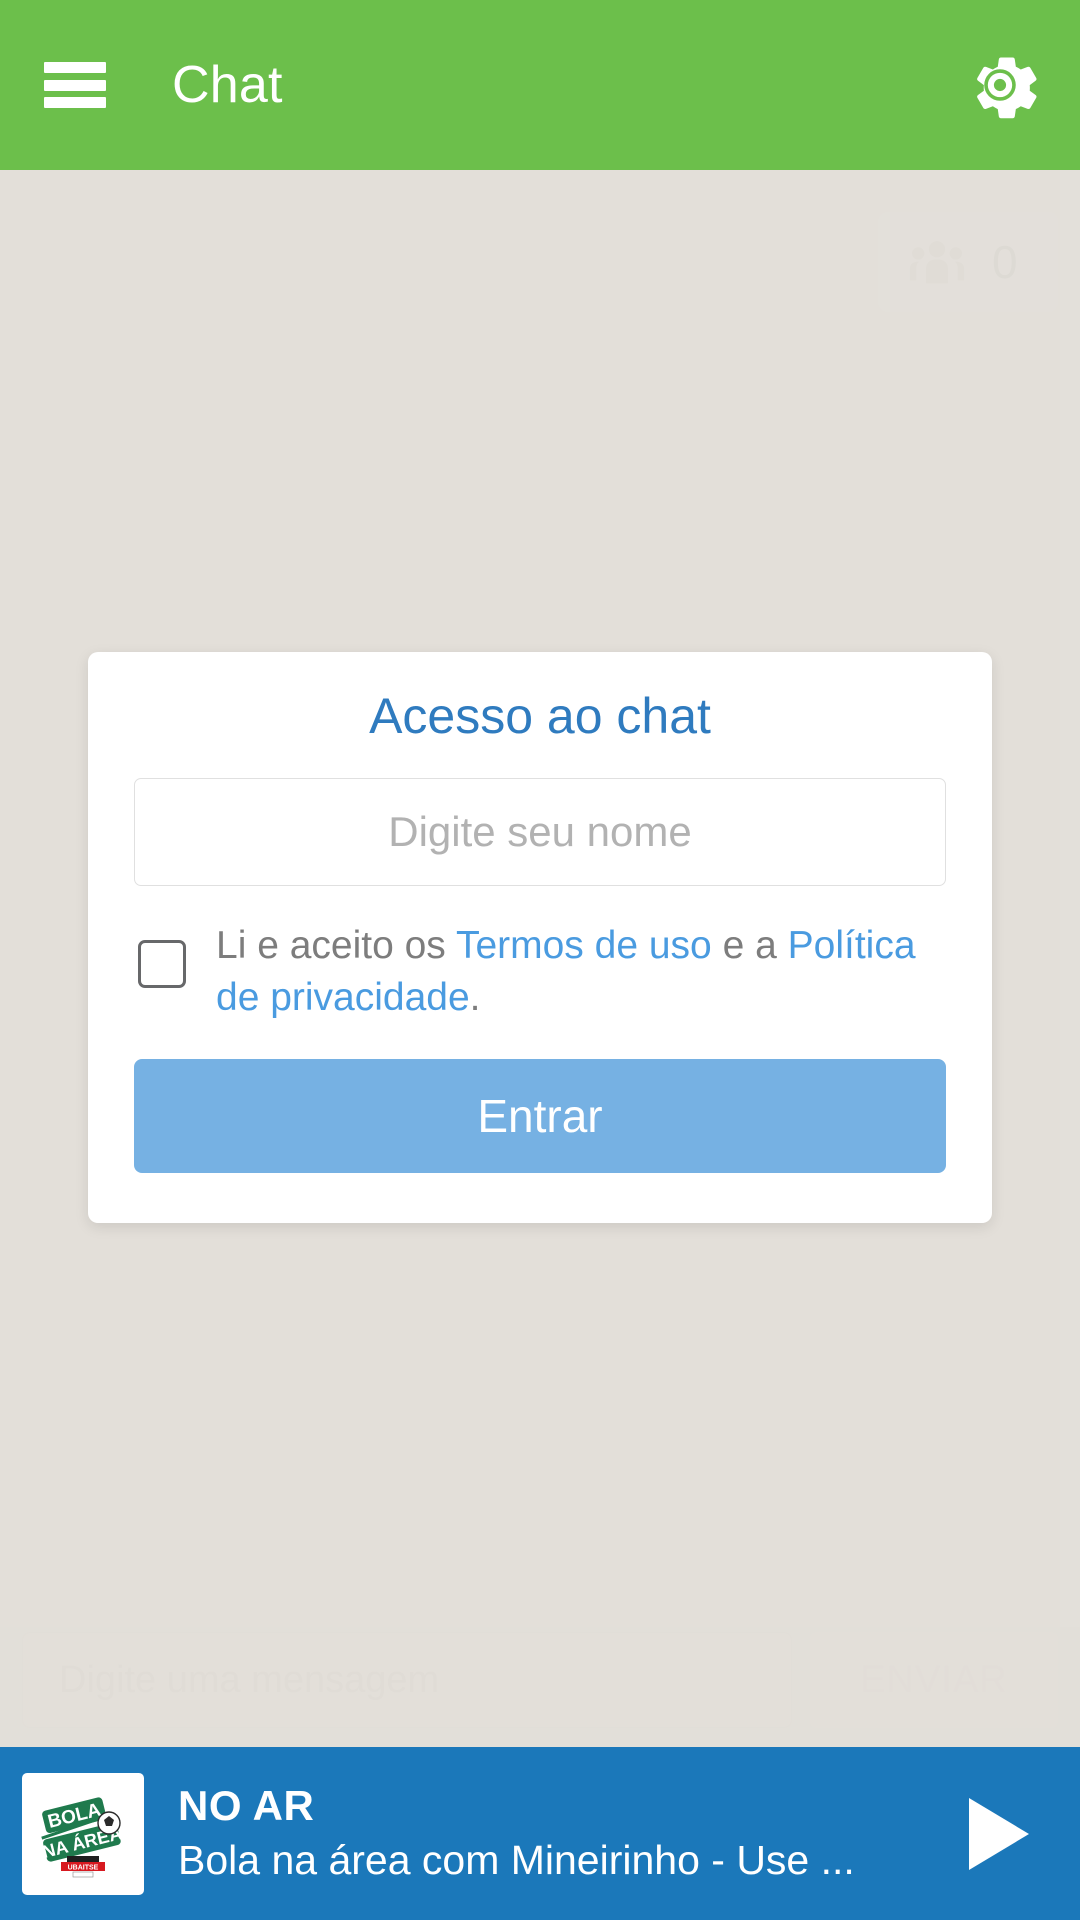  What do you see at coordinates (540, 715) in the screenshot?
I see `dialog-title: Acesso ao chat` at bounding box center [540, 715].